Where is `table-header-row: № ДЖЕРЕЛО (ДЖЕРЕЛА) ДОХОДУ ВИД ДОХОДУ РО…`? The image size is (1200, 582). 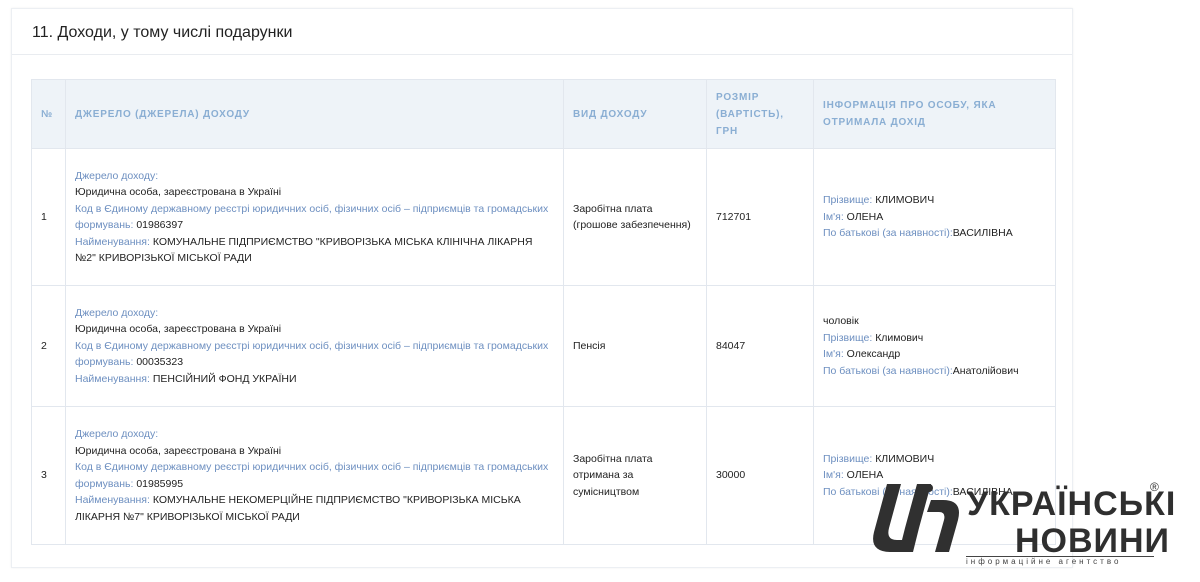 table-header-row: № ДЖЕРЕЛО (ДЖЕРЕЛА) ДОХОДУ ВИД ДОХОДУ РО… is located at coordinates (543, 114).